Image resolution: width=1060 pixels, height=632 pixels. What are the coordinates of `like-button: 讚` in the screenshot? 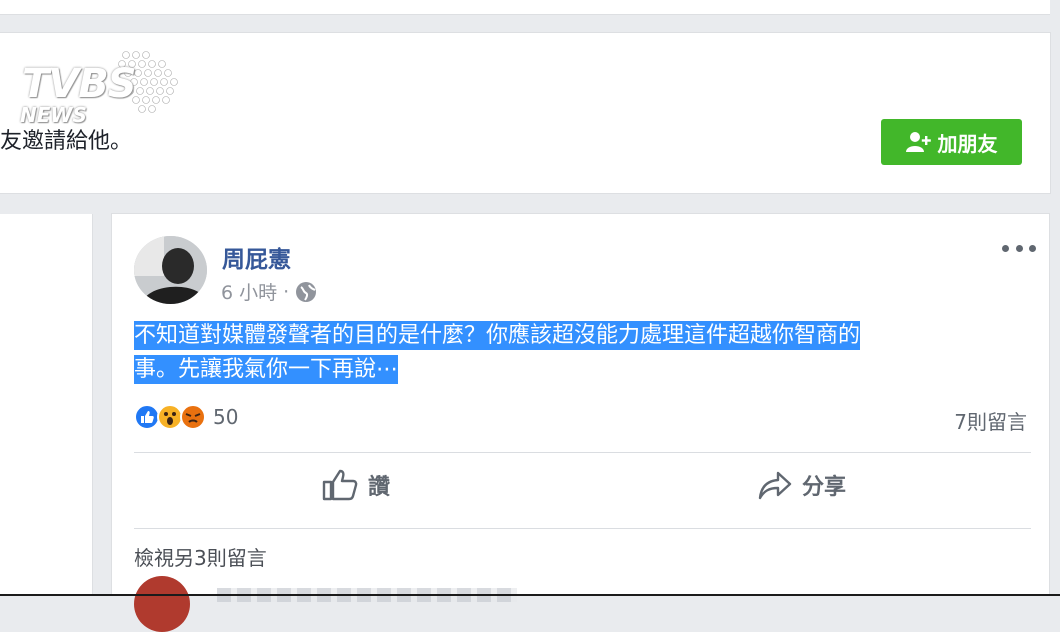 It's located at (356, 485).